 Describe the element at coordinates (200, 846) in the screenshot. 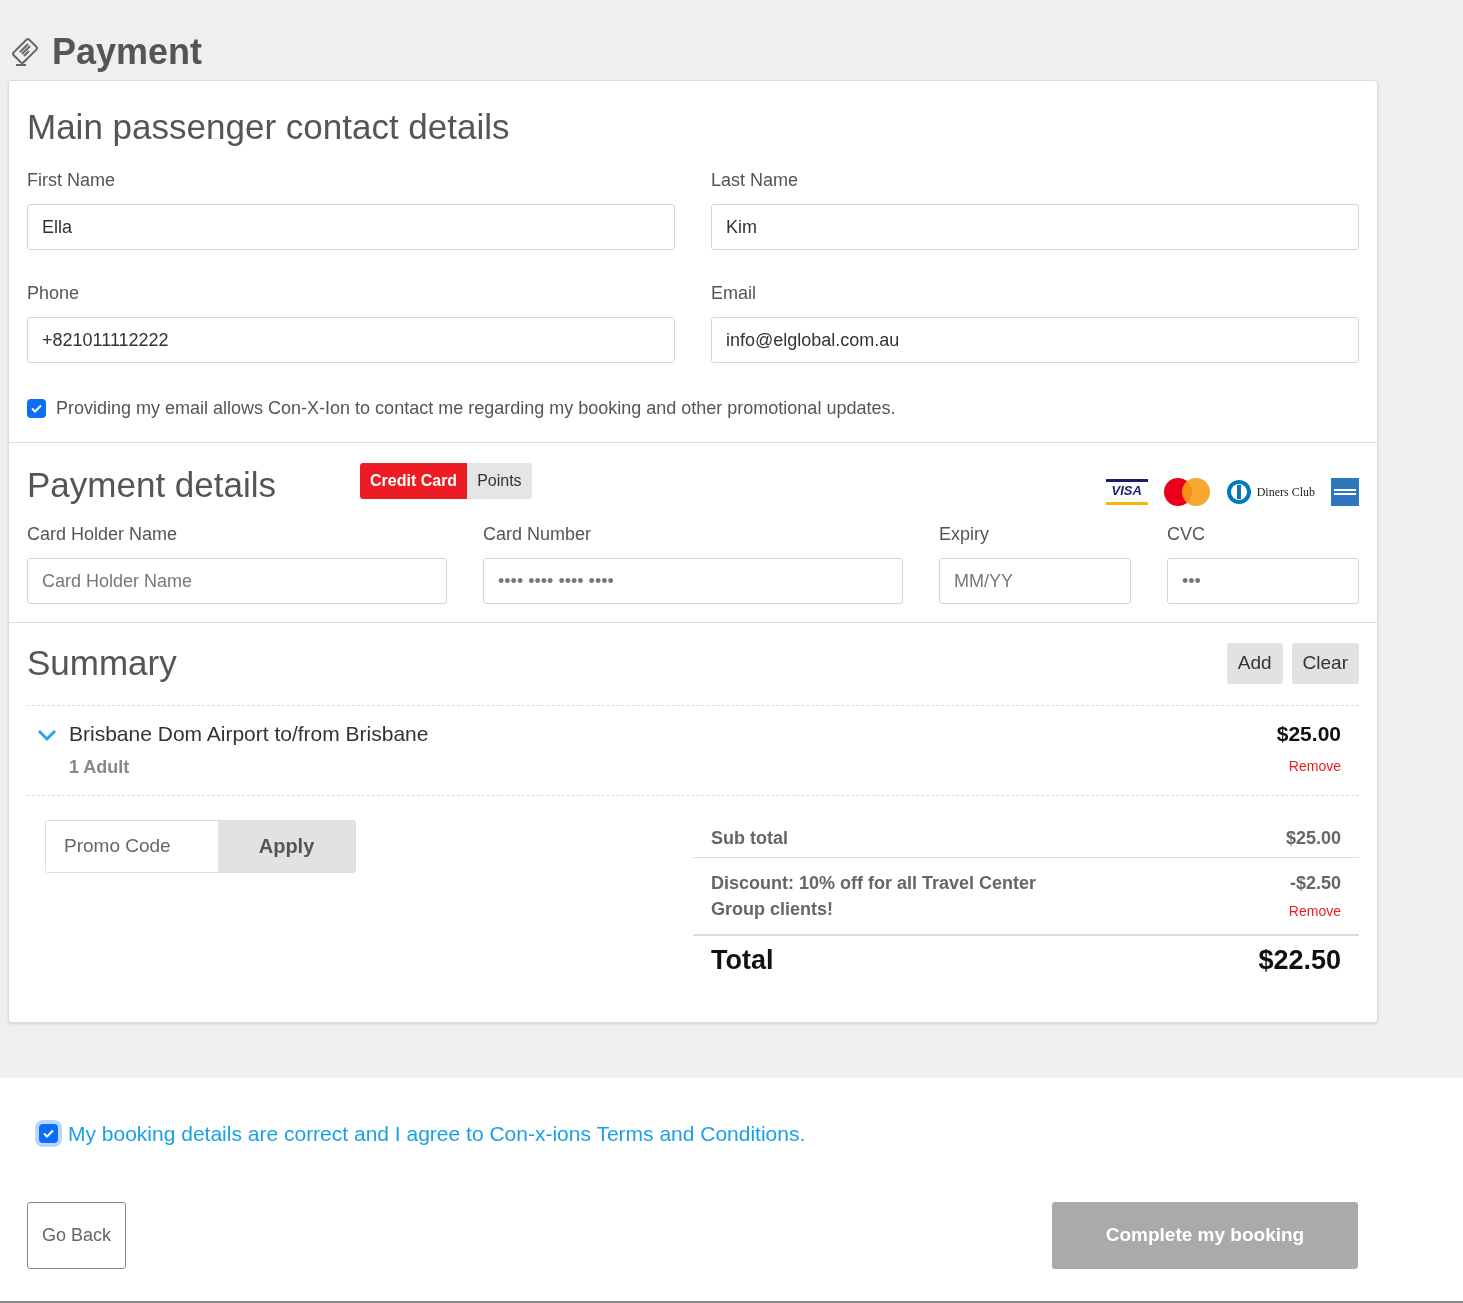

I see `promo-code-field: Promo Code Apply` at that location.